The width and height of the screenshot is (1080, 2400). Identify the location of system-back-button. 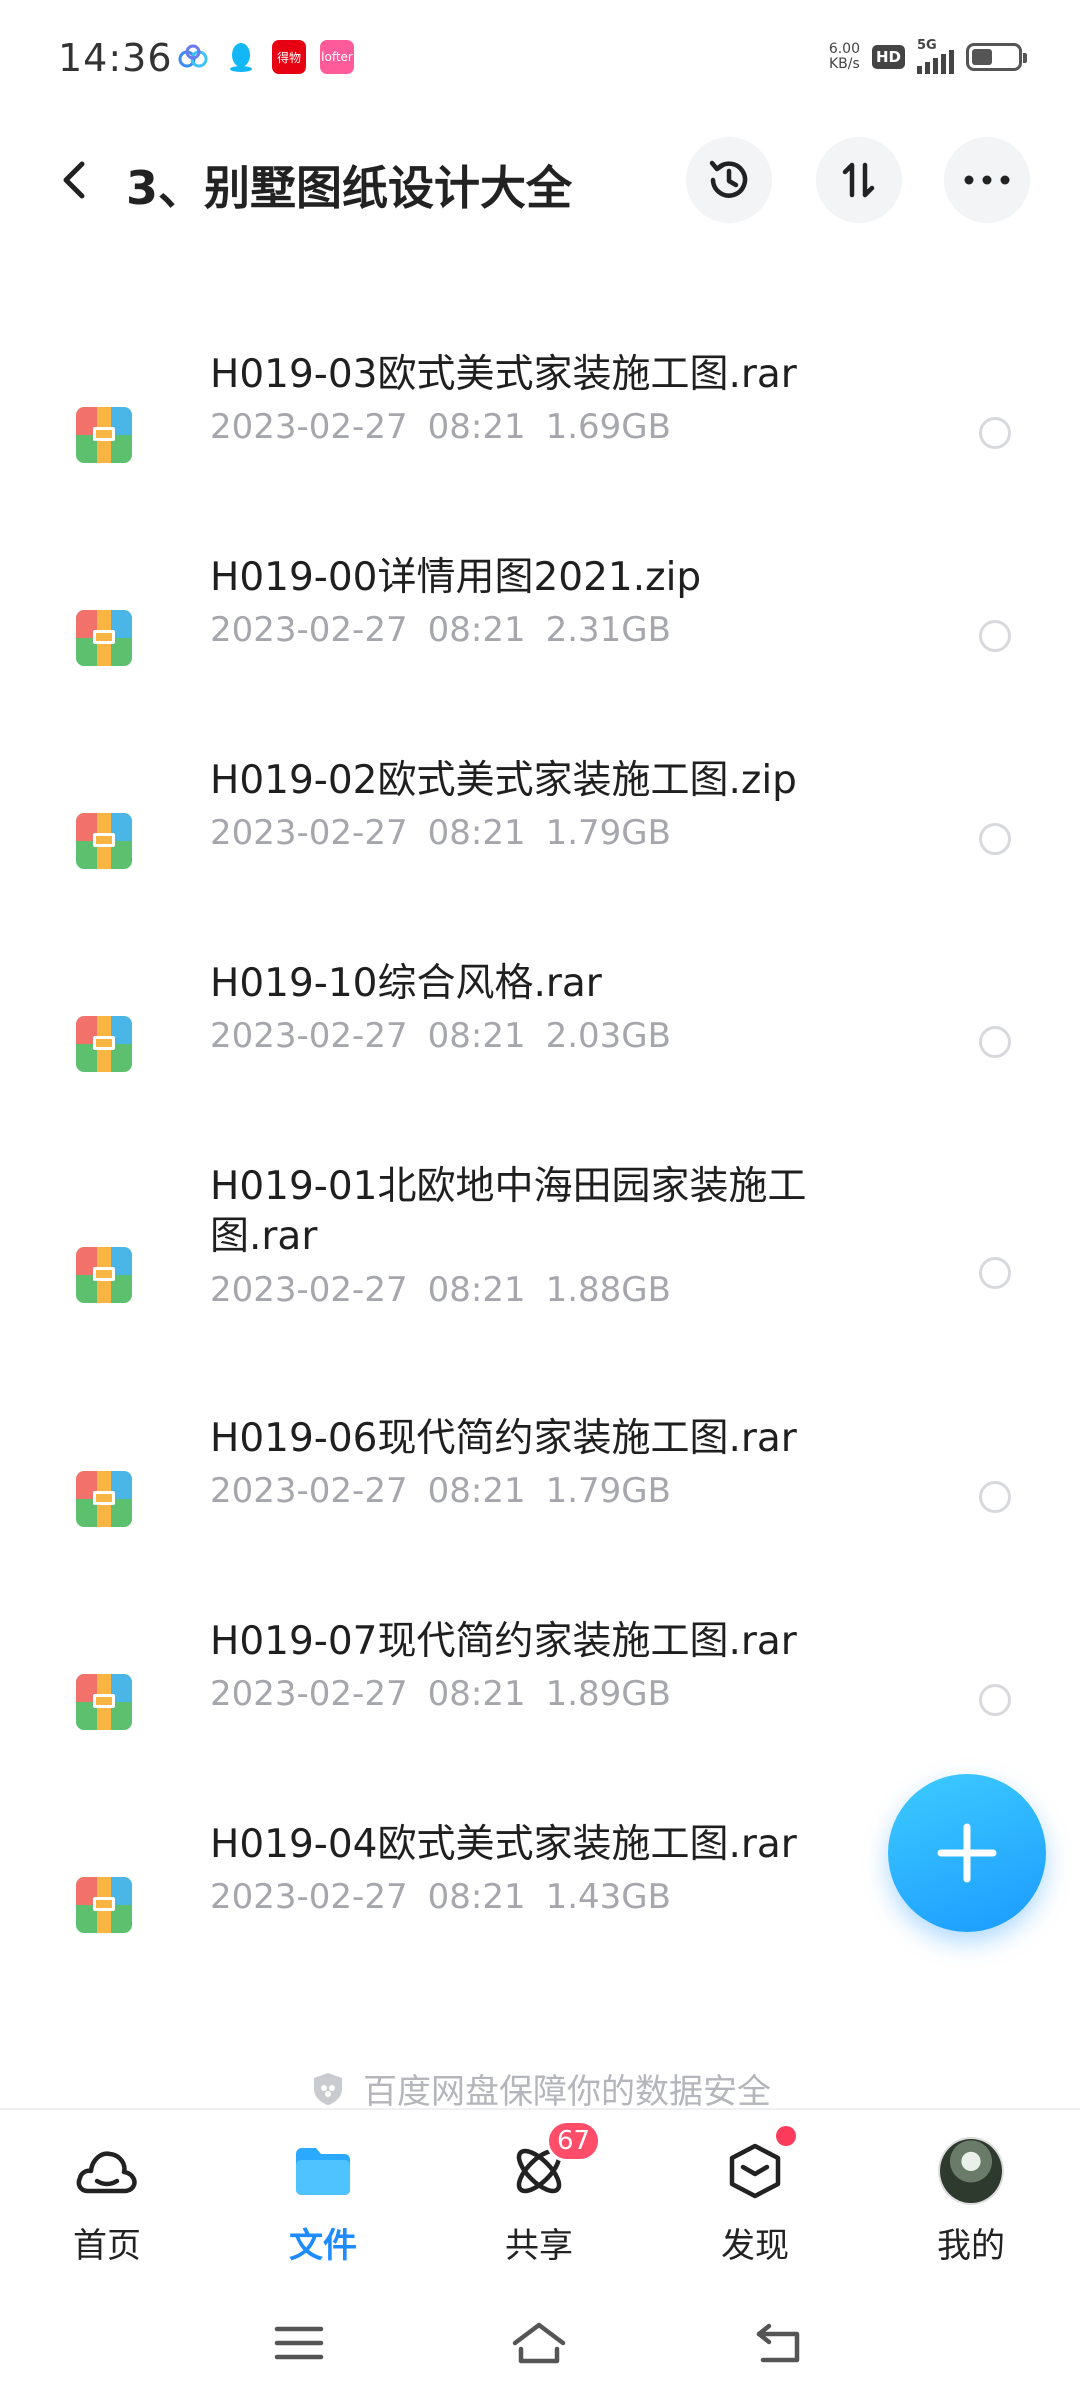
(779, 2343).